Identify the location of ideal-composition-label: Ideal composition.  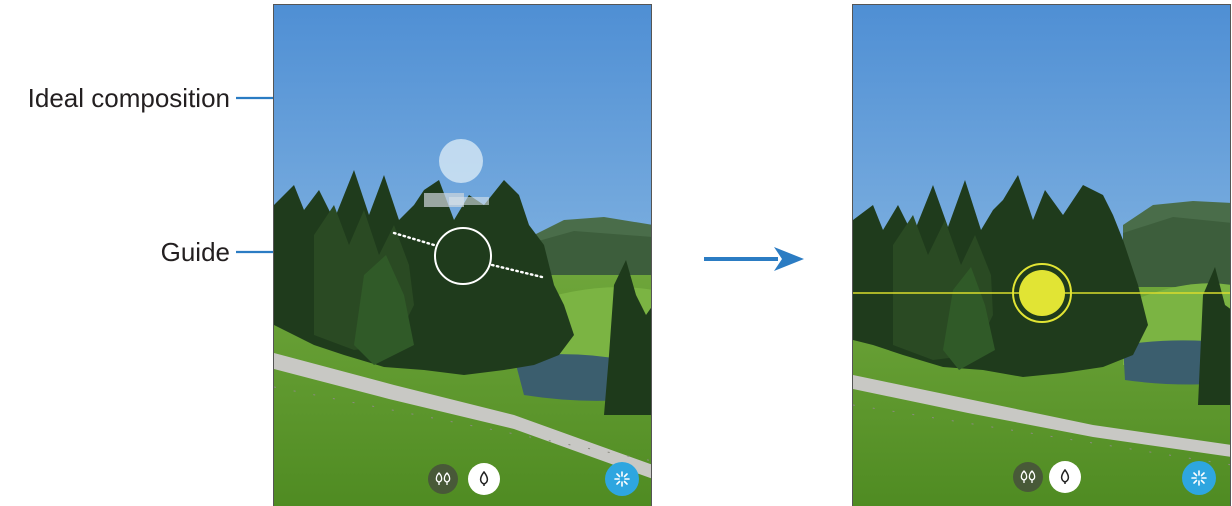
(128, 98).